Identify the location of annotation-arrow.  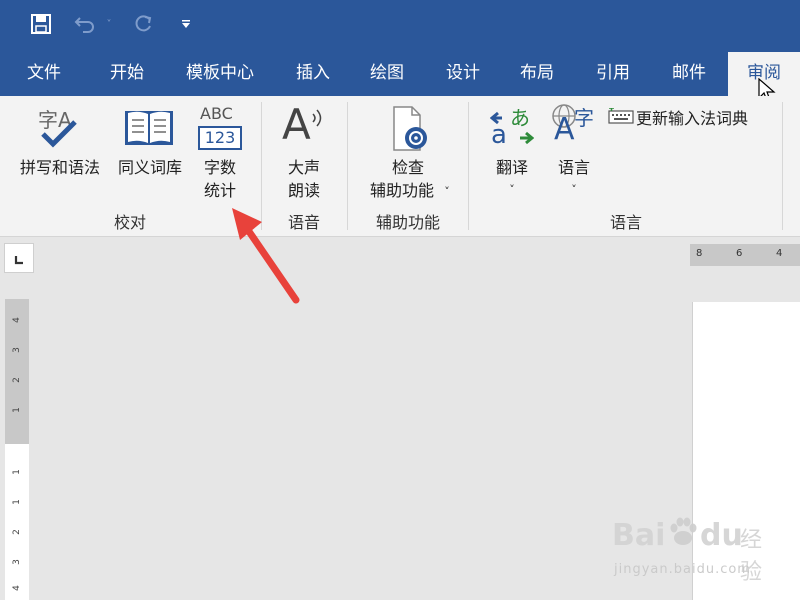
(266, 256).